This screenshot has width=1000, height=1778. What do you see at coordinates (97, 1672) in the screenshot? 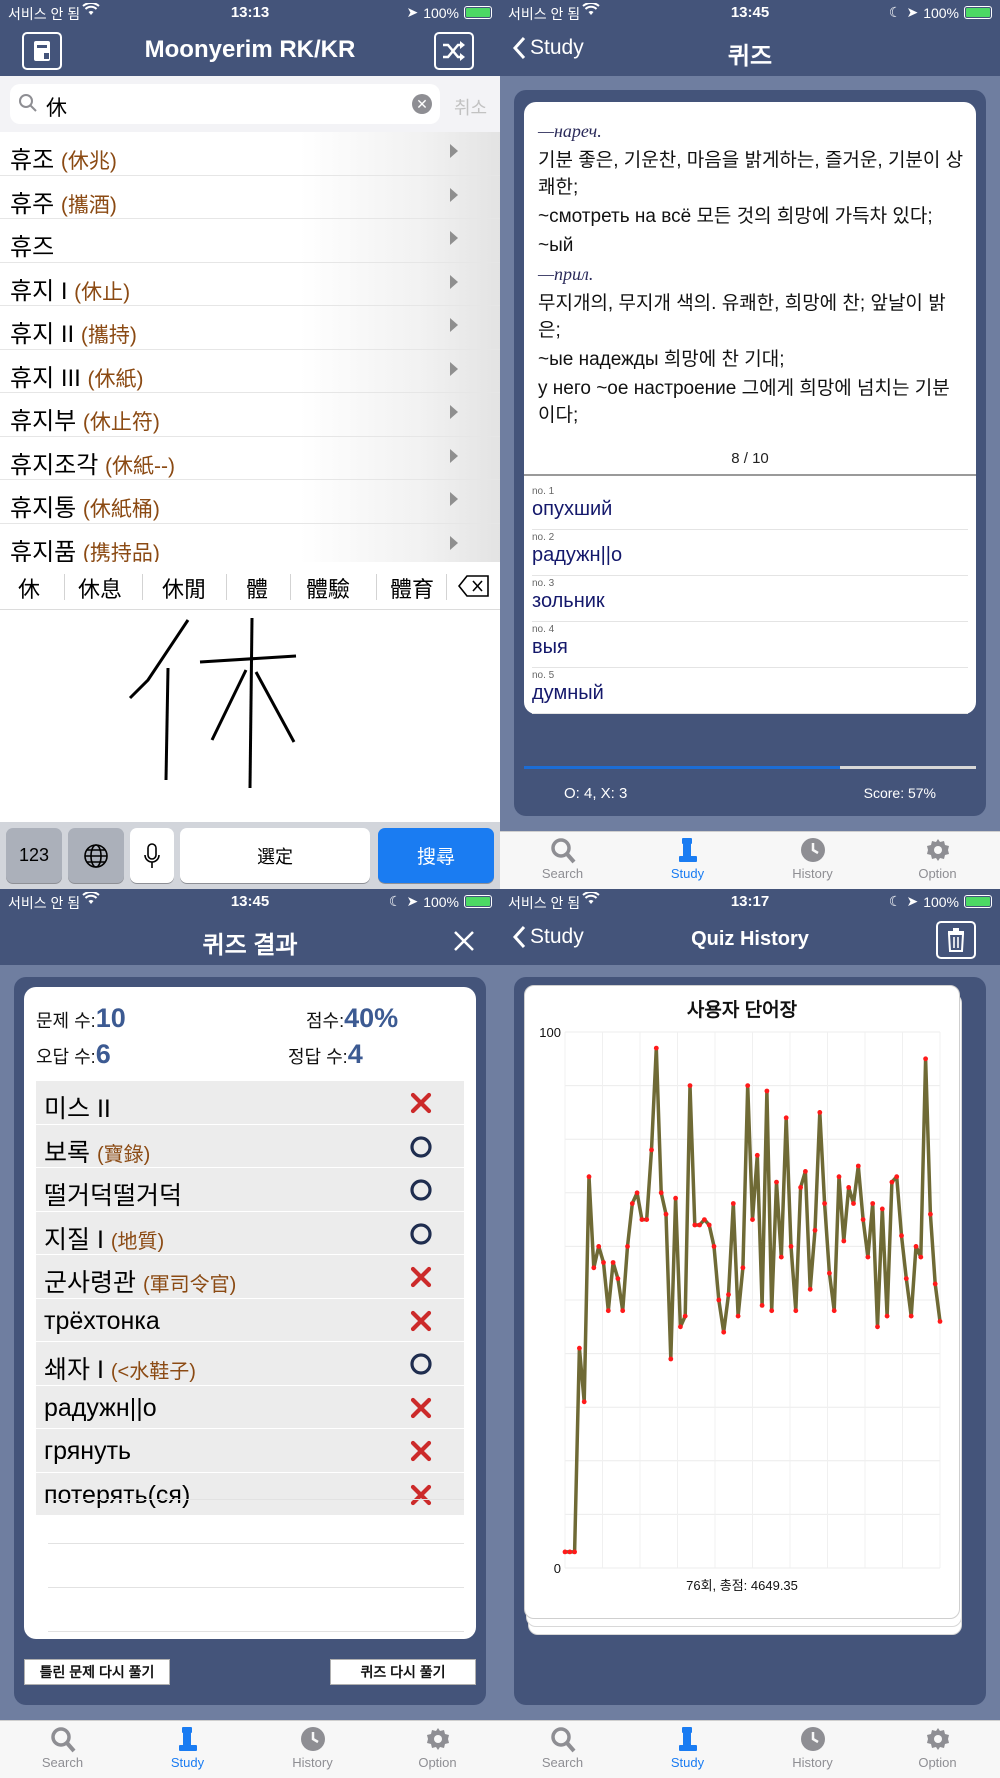
I see `retry-wrong-button: 틀린 문제 다시 풀기` at bounding box center [97, 1672].